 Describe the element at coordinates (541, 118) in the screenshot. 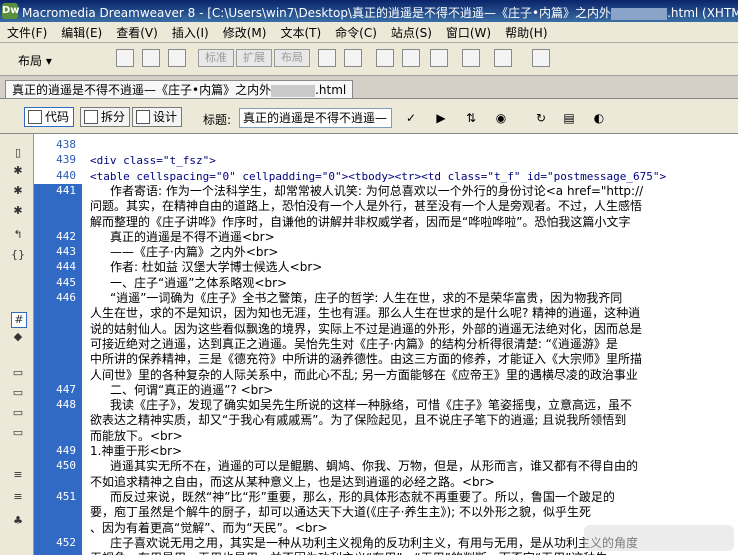

I see `refresh-icon: ↻` at that location.